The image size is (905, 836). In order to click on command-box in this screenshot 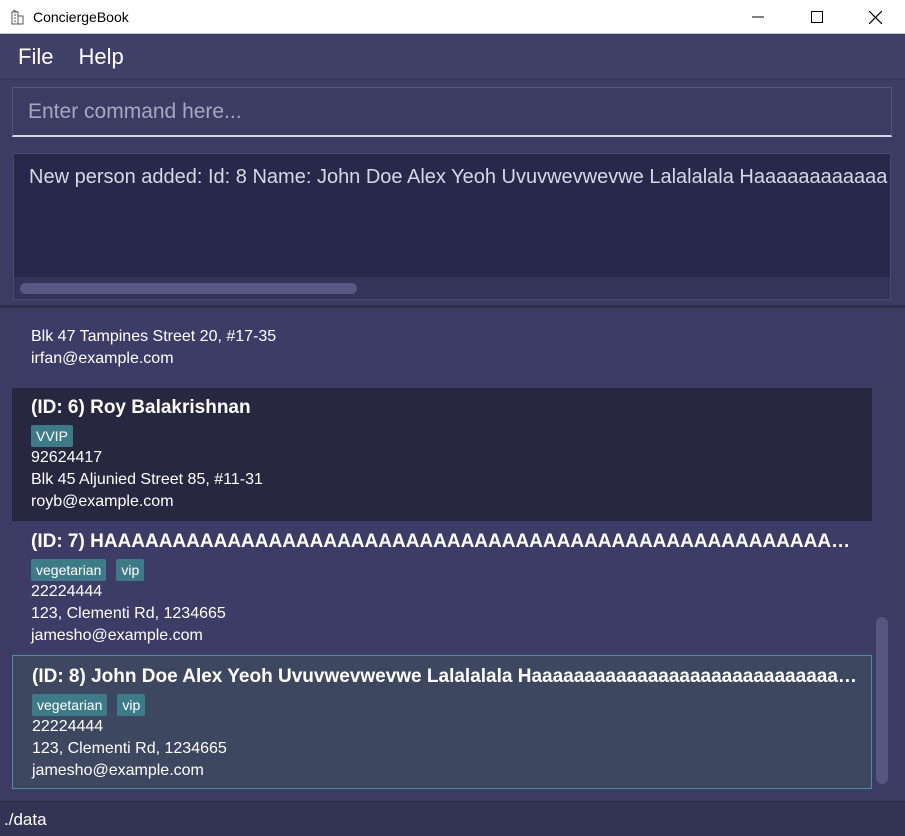, I will do `click(452, 112)`.